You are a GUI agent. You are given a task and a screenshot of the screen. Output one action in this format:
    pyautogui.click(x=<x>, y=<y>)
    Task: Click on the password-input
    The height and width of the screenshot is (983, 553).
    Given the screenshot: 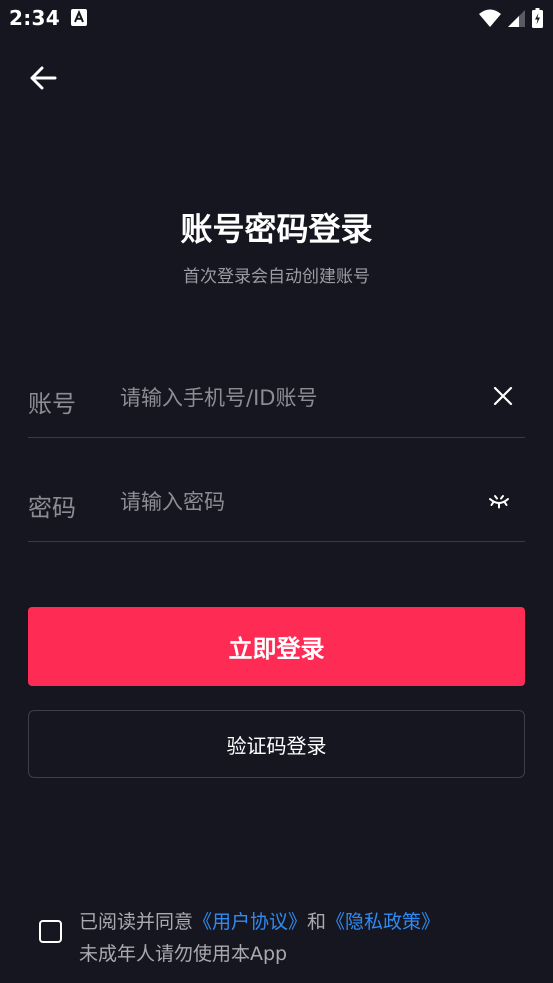 What is the action you would take?
    pyautogui.click(x=285, y=502)
    